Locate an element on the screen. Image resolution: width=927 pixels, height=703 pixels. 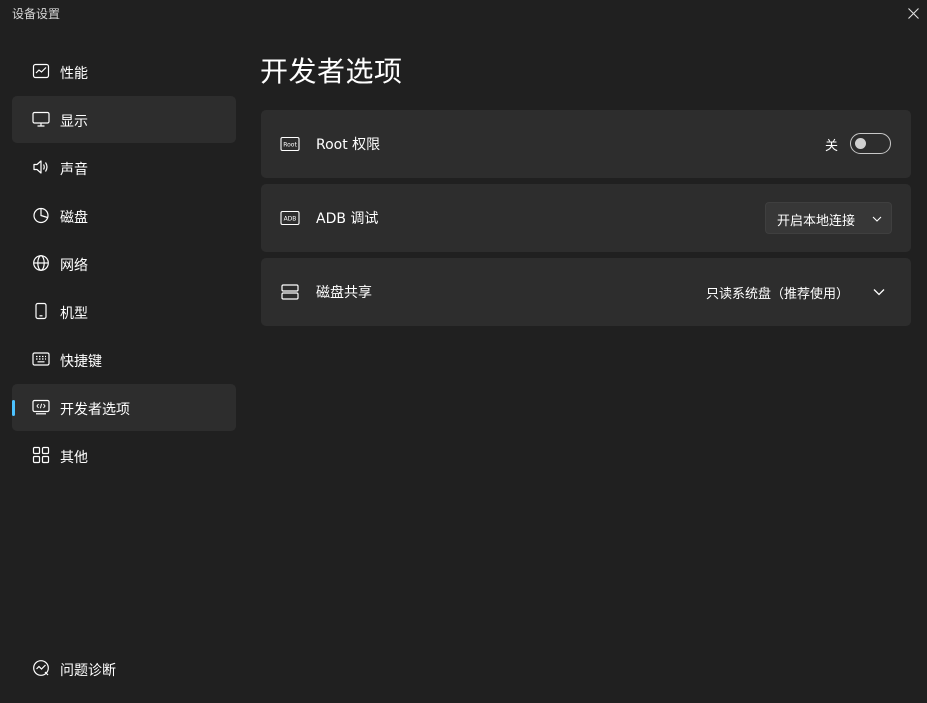
svg-text: Root is located at coordinates (290, 145).